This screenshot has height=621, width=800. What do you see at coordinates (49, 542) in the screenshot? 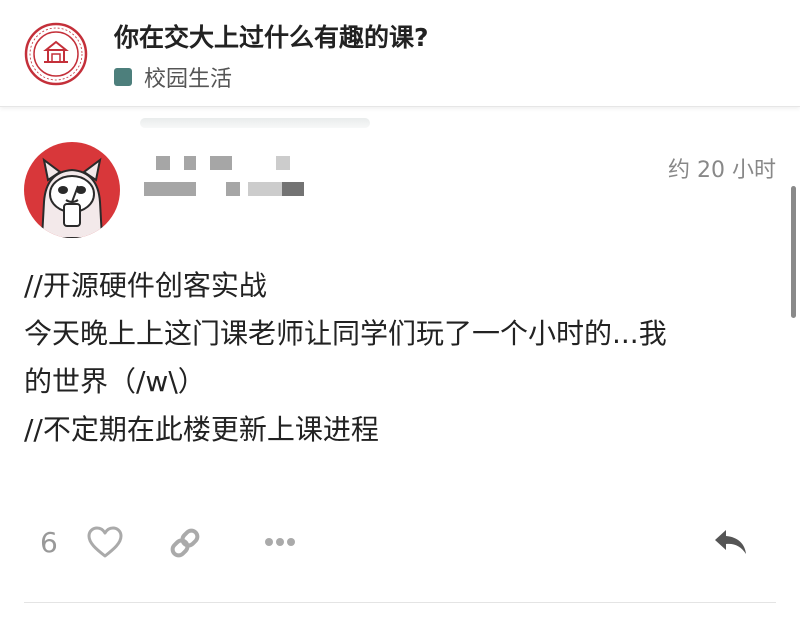
I see `like-count: 6` at bounding box center [49, 542].